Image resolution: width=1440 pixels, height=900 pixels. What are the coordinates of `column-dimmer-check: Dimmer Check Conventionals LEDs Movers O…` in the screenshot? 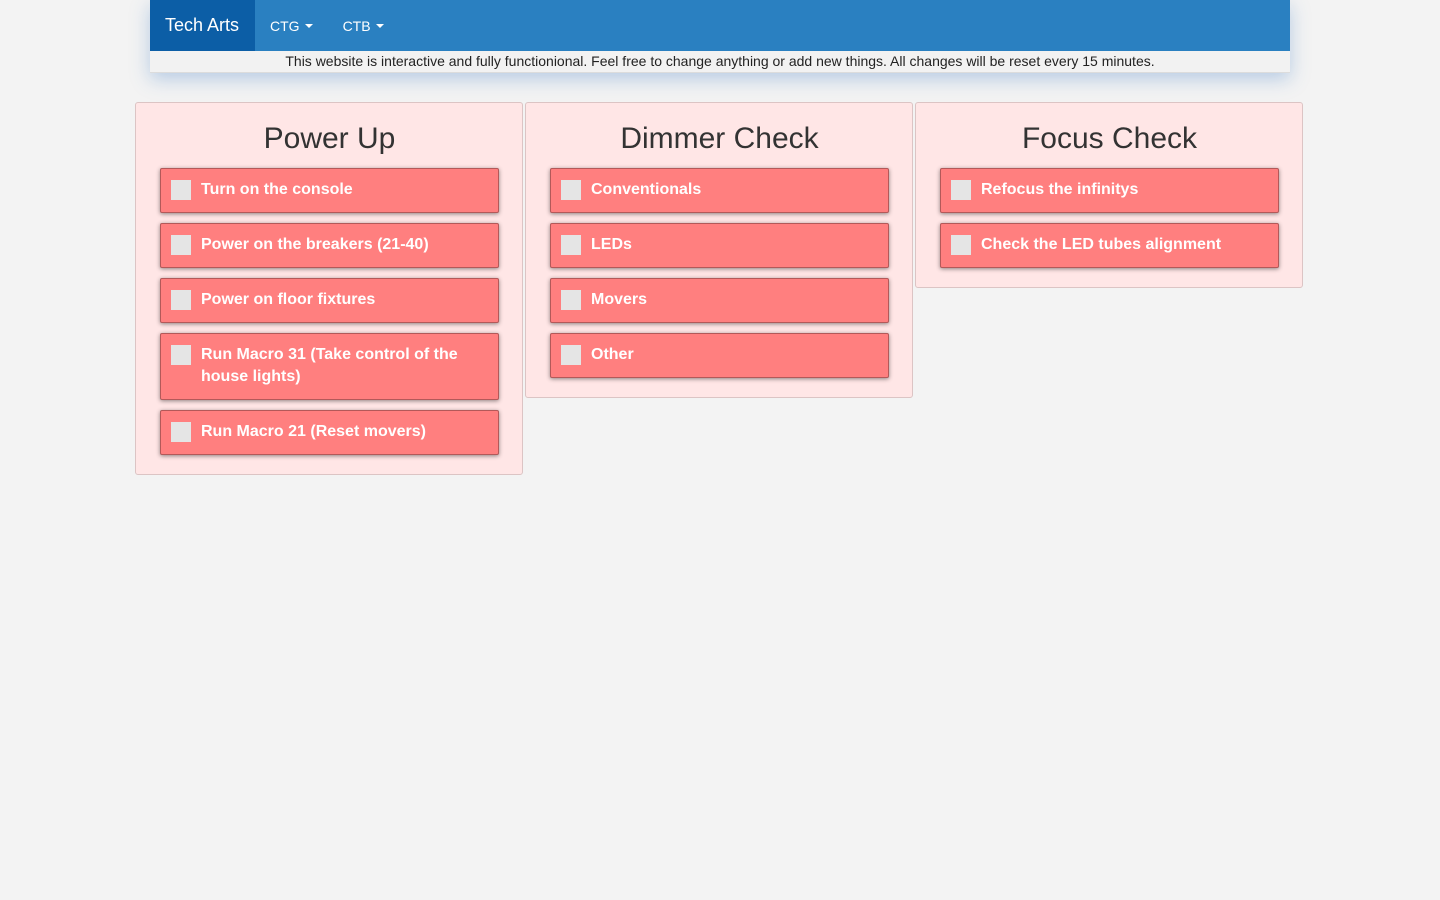 It's located at (719, 250).